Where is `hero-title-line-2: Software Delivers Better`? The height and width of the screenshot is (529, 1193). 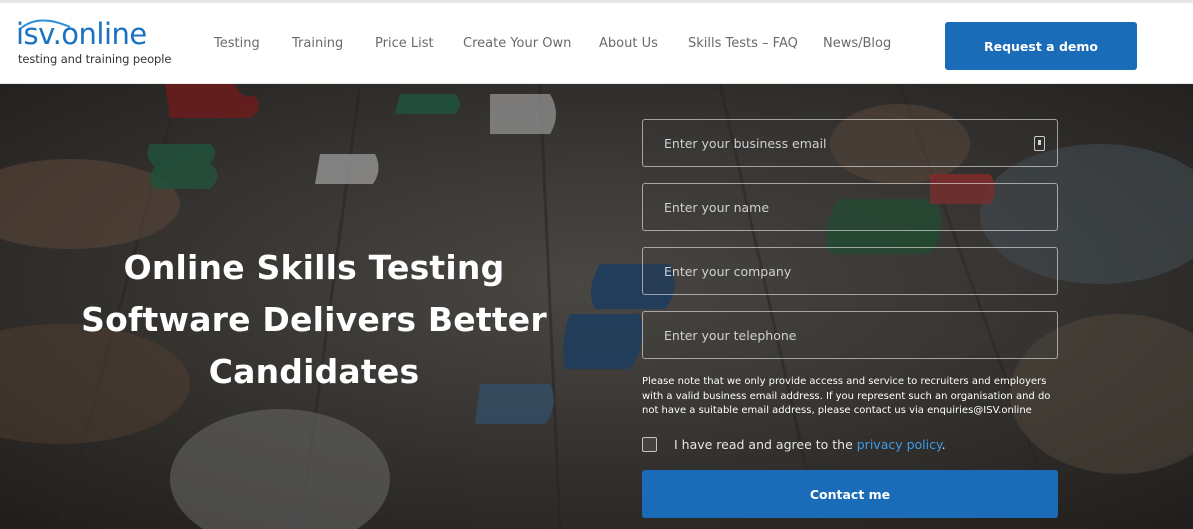 hero-title-line-2: Software Delivers Better is located at coordinates (314, 319).